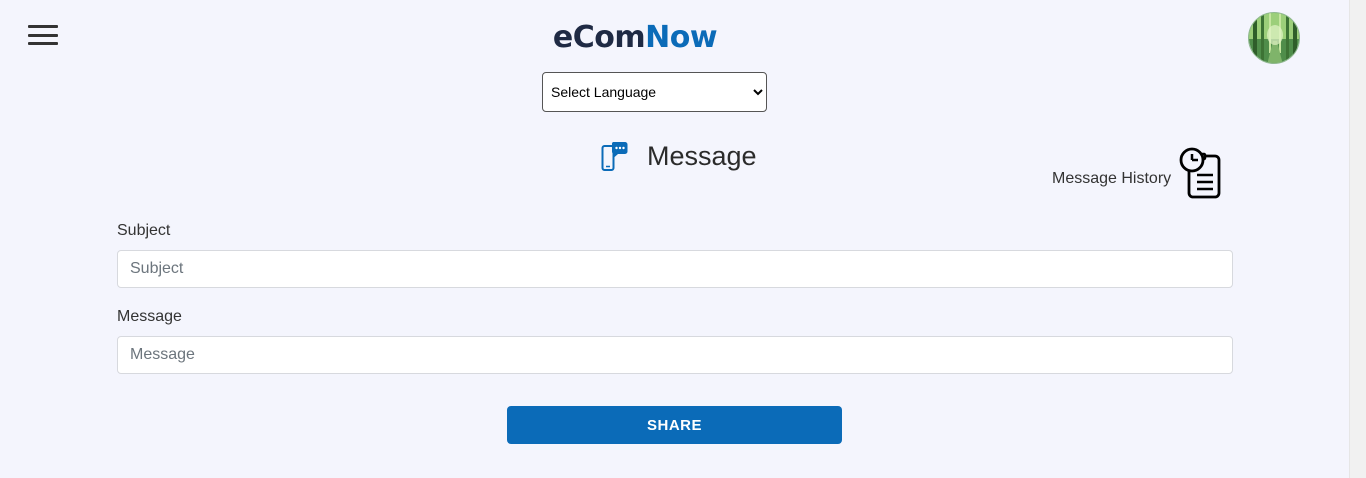 The image size is (1366, 478). Describe the element at coordinates (1357, 239) in the screenshot. I see `page-scrollbar` at that location.